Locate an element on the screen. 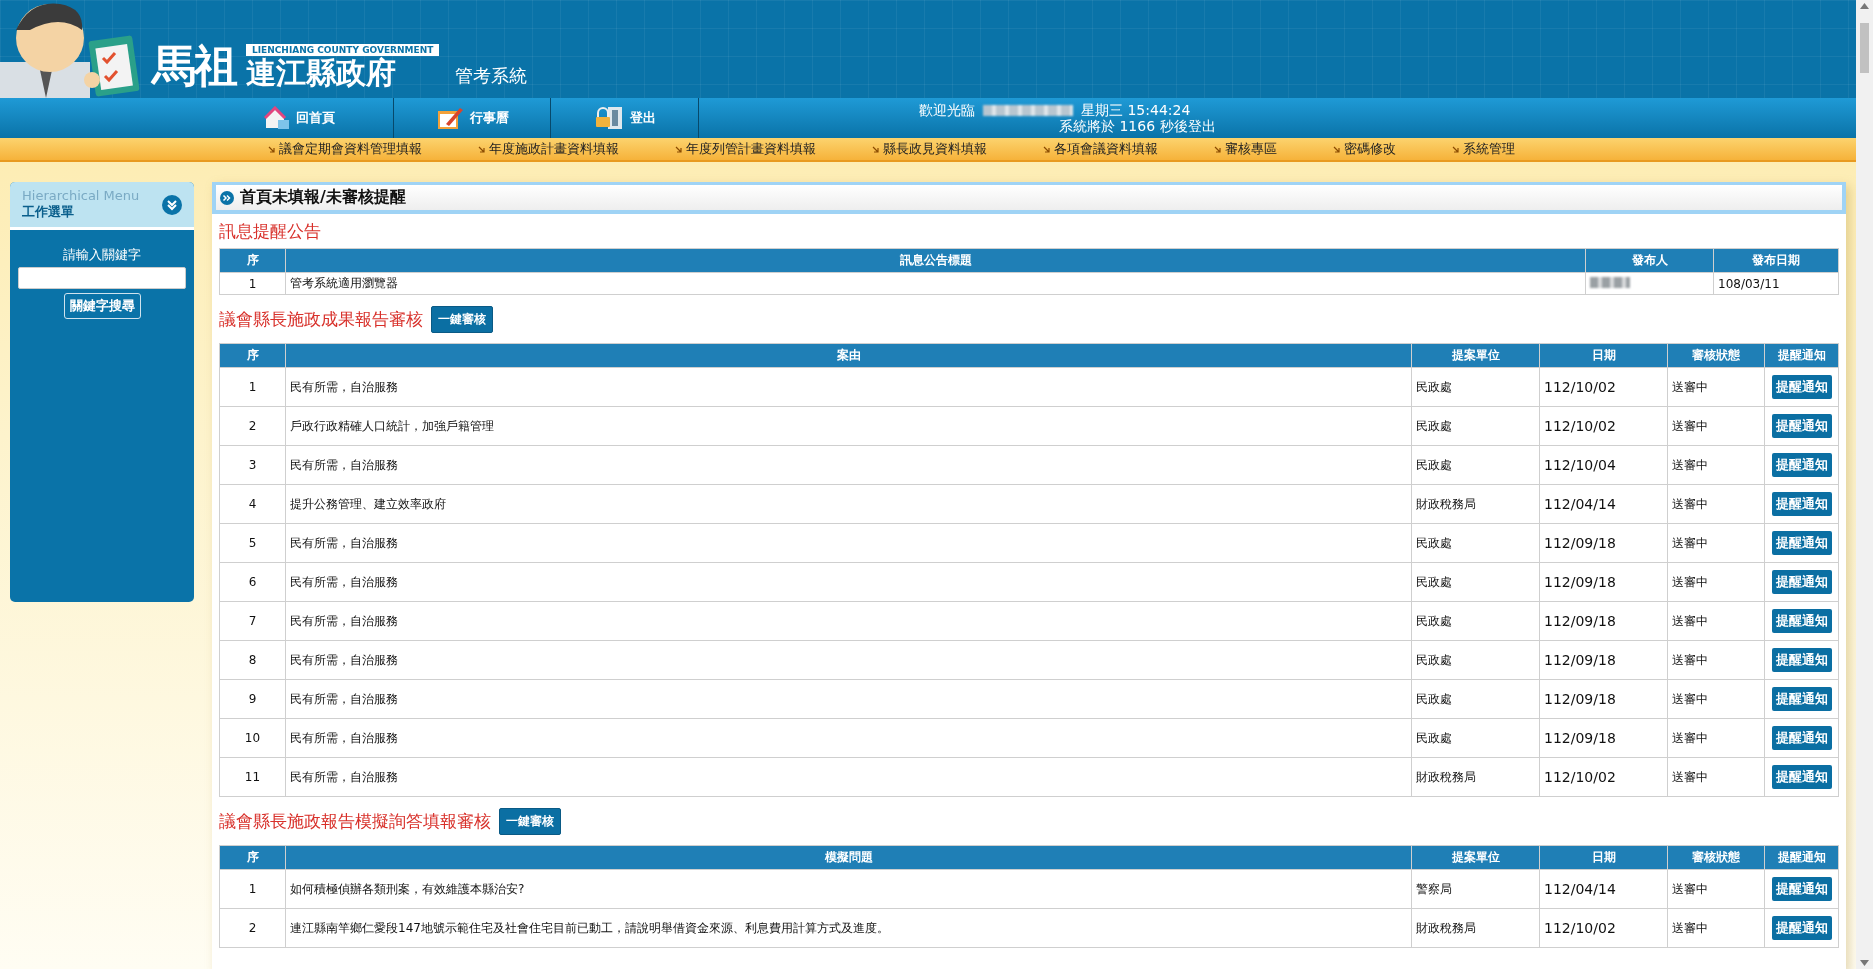 The image size is (1873, 969). table-cell: 108/03/11 is located at coordinates (1776, 283).